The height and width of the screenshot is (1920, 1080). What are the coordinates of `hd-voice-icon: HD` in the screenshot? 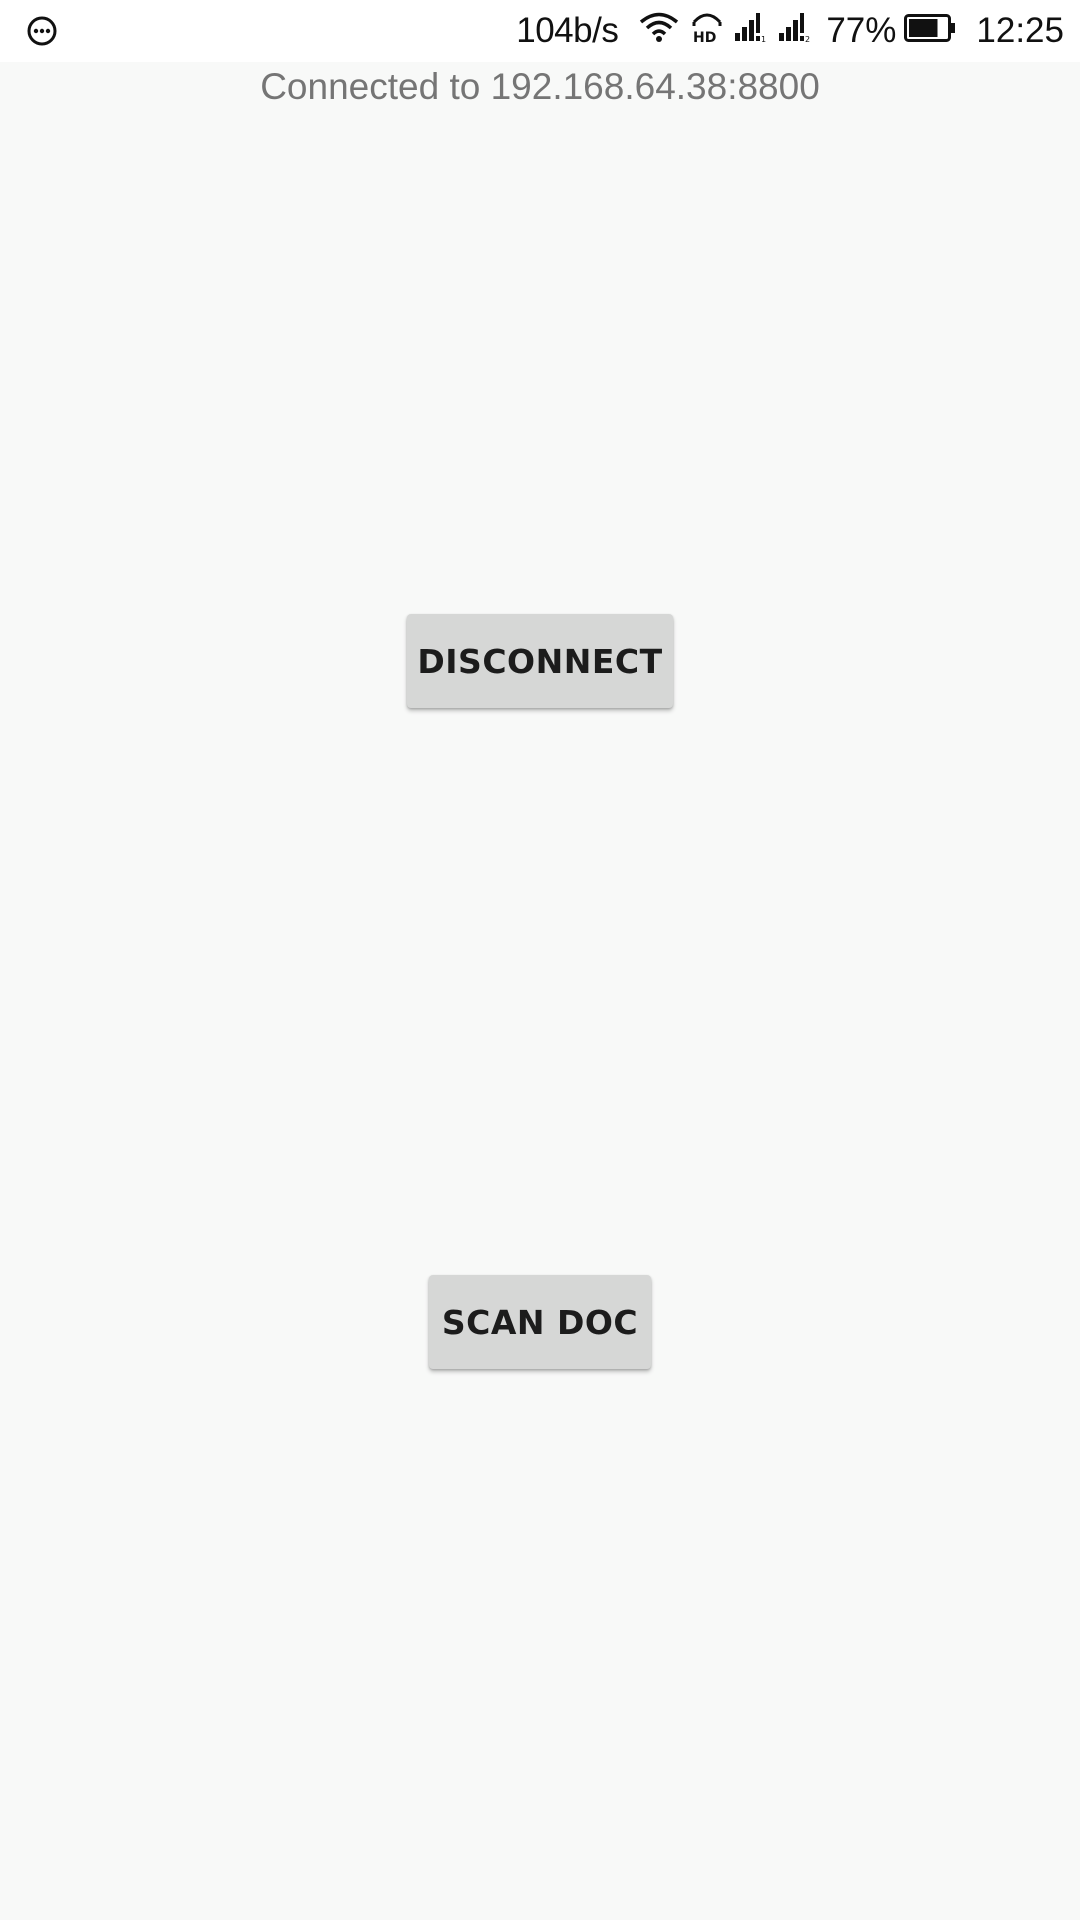 It's located at (707, 31).